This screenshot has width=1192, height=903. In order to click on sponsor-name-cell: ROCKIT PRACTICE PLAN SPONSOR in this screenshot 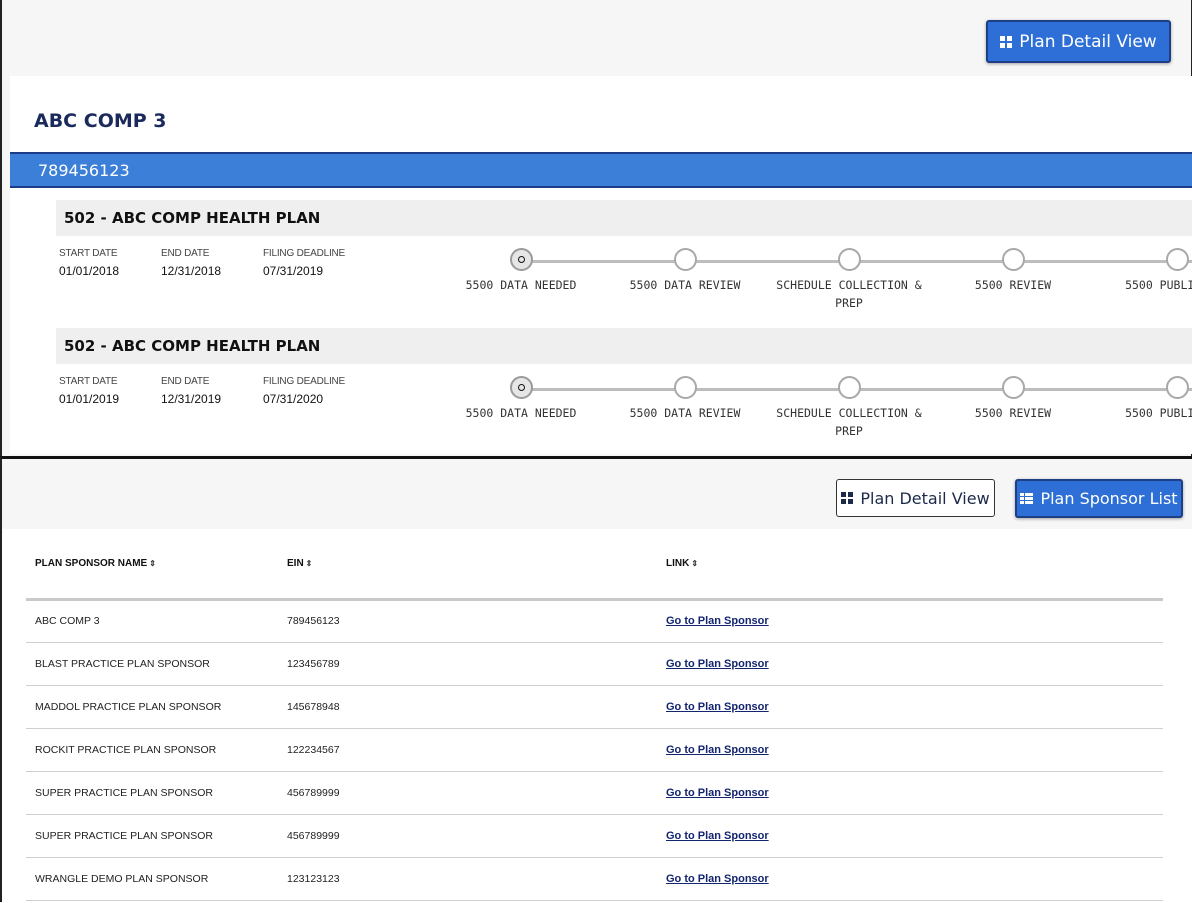, I will do `click(152, 750)`.